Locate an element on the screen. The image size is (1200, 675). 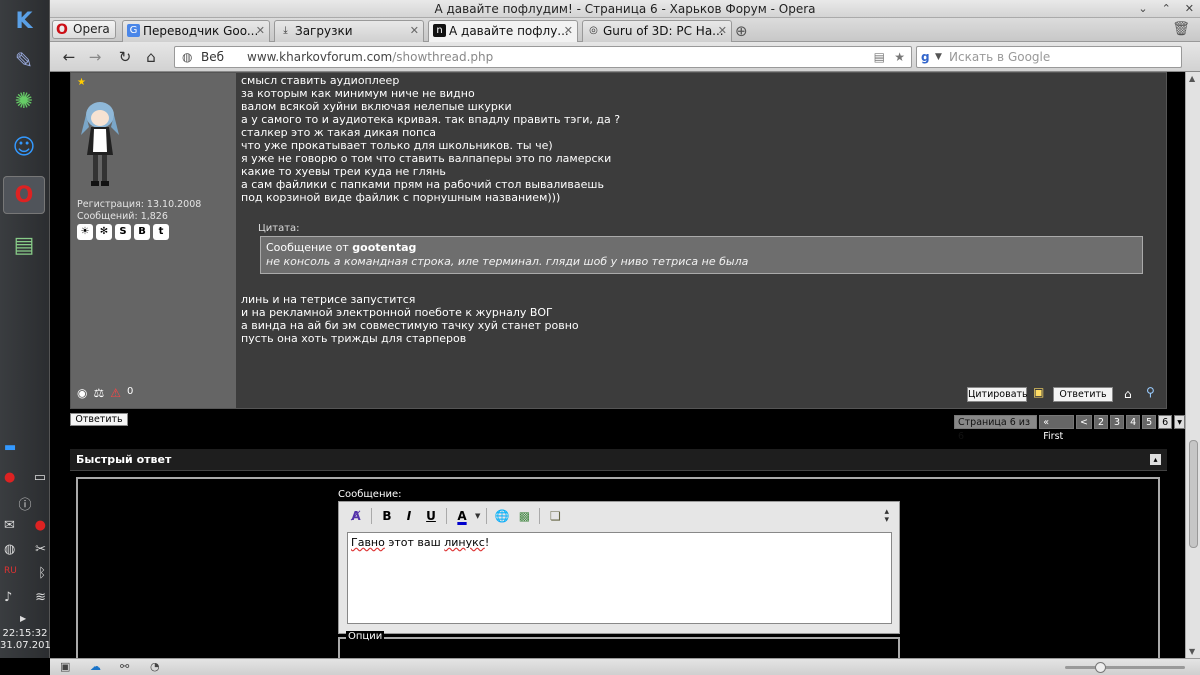
insert-link-icon: 🌐 is located at coordinates (502, 516).